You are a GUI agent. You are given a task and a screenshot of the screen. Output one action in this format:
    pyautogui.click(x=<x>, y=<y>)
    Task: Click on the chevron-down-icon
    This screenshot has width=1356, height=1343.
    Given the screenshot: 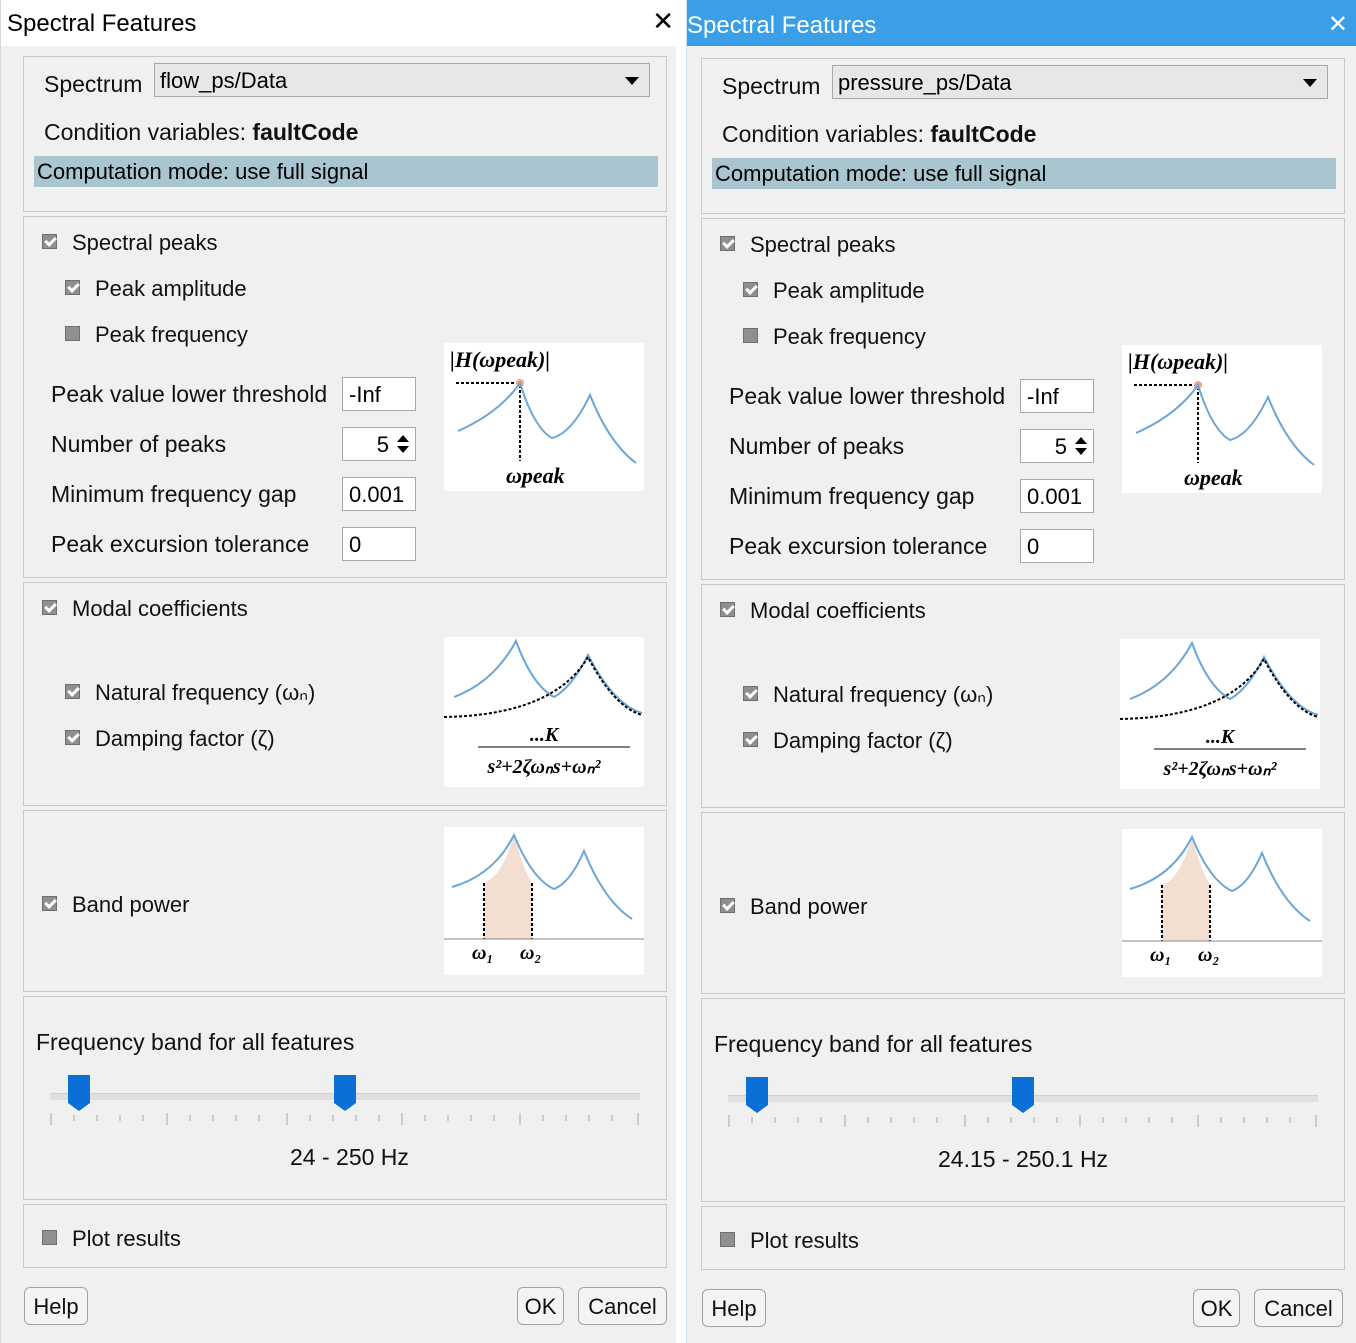 What is the action you would take?
    pyautogui.click(x=1310, y=83)
    